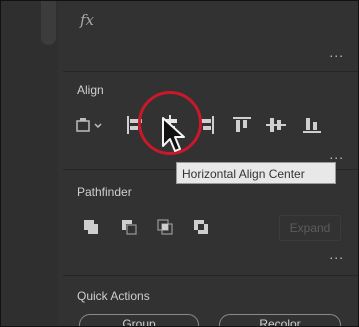 The image size is (359, 327). What do you see at coordinates (276, 125) in the screenshot?
I see `vertical-align-center-icon` at bounding box center [276, 125].